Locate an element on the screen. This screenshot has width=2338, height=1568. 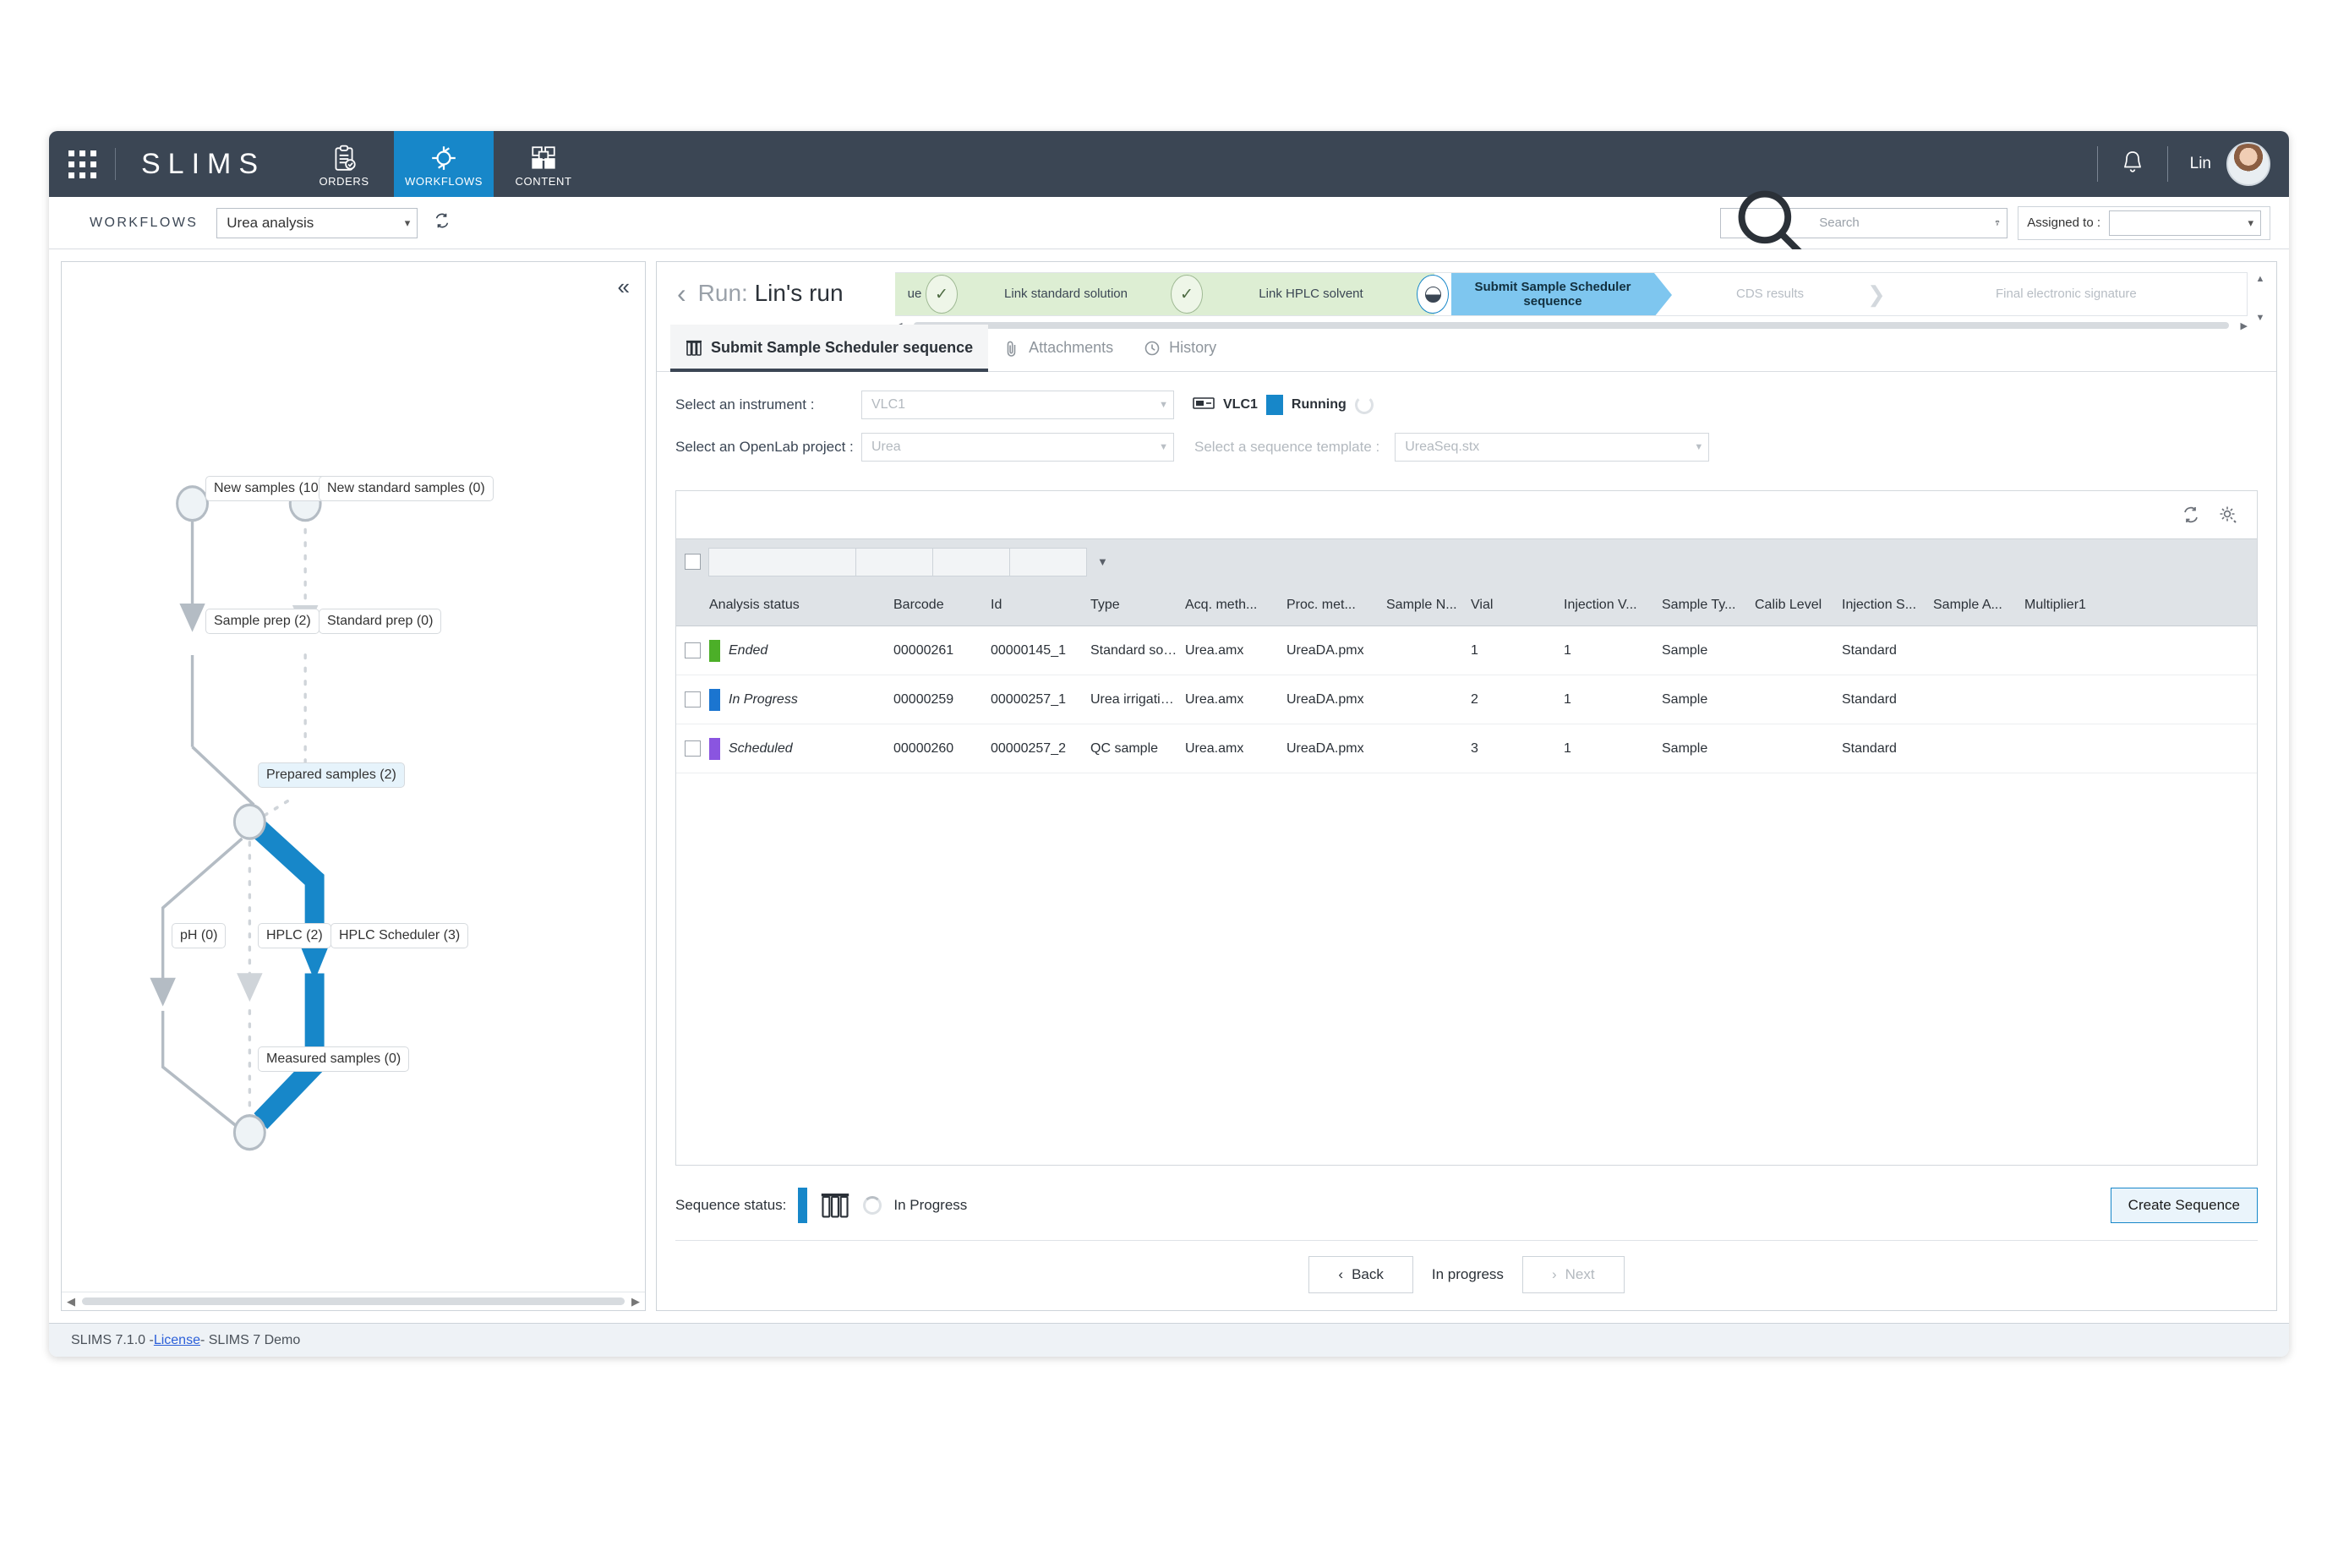
next-button: › Next is located at coordinates (1573, 1274).